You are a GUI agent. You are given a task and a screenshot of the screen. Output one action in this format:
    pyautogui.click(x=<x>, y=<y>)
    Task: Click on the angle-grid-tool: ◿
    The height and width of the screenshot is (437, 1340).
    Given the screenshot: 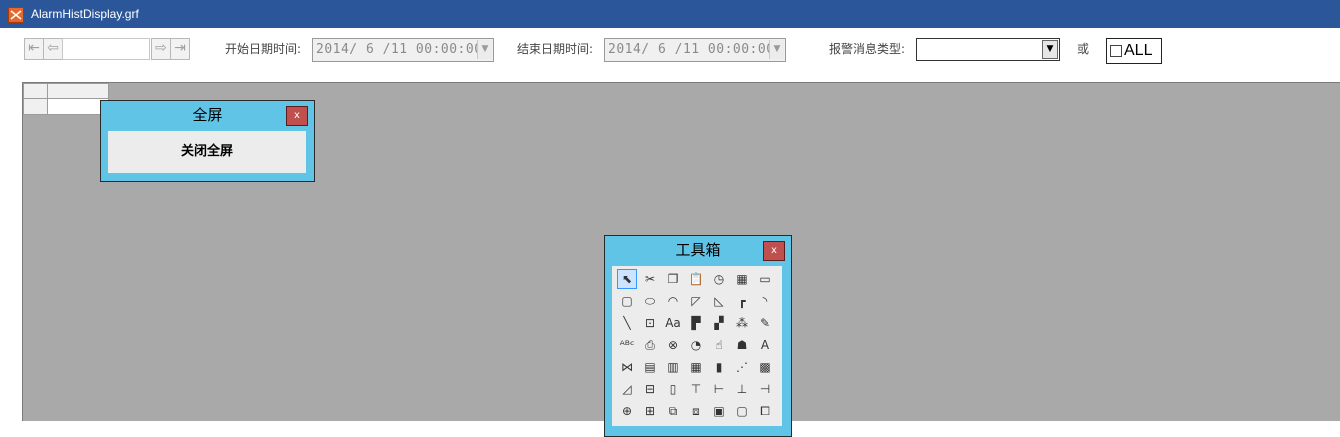 What is the action you would take?
    pyautogui.click(x=627, y=389)
    